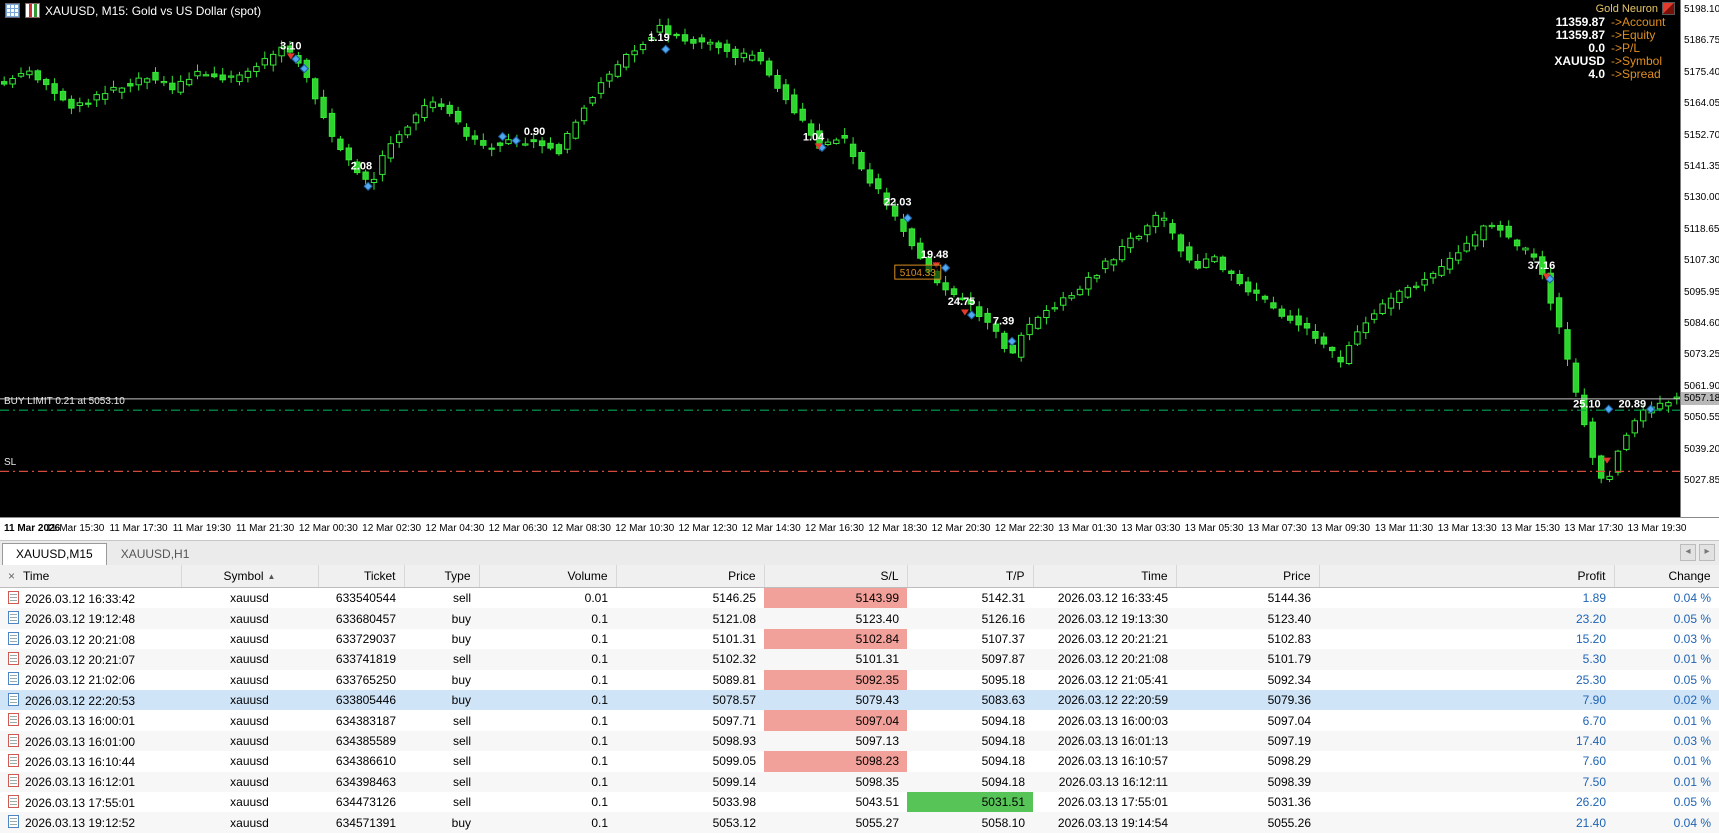 The image size is (1719, 833). I want to click on cell-type: buy, so click(441, 822).